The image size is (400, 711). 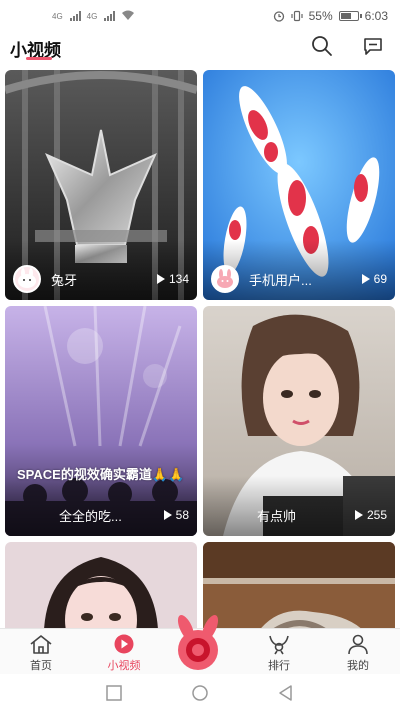 I want to click on system-nav-bar, so click(x=200, y=692).